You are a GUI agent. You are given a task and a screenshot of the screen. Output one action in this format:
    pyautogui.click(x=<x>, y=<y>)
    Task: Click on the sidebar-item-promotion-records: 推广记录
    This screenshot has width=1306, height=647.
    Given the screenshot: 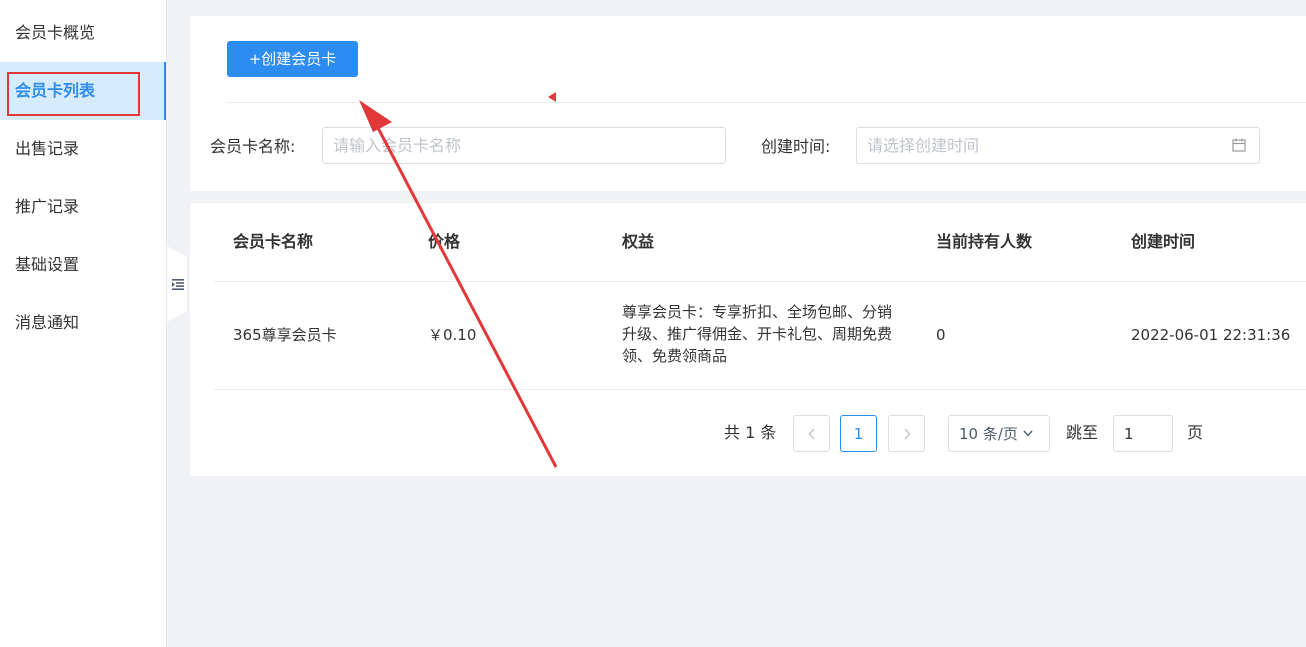 What is the action you would take?
    pyautogui.click(x=83, y=207)
    